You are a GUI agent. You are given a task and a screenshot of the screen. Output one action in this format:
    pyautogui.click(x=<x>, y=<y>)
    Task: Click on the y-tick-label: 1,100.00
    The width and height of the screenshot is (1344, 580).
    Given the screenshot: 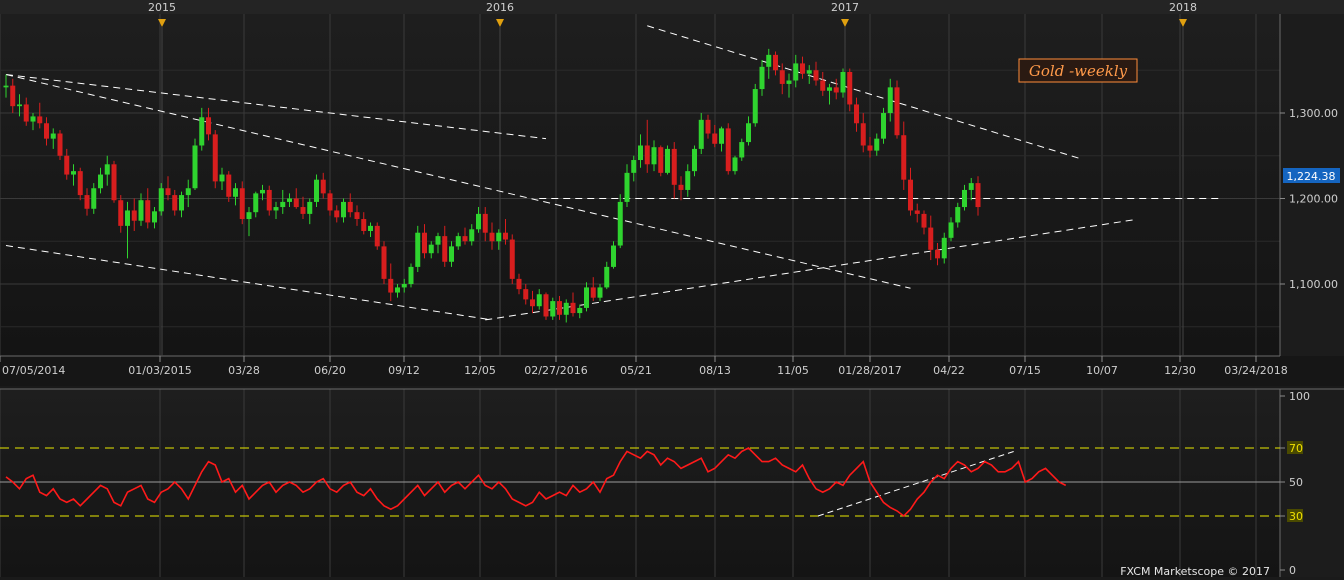 What is the action you would take?
    pyautogui.click(x=1313, y=284)
    